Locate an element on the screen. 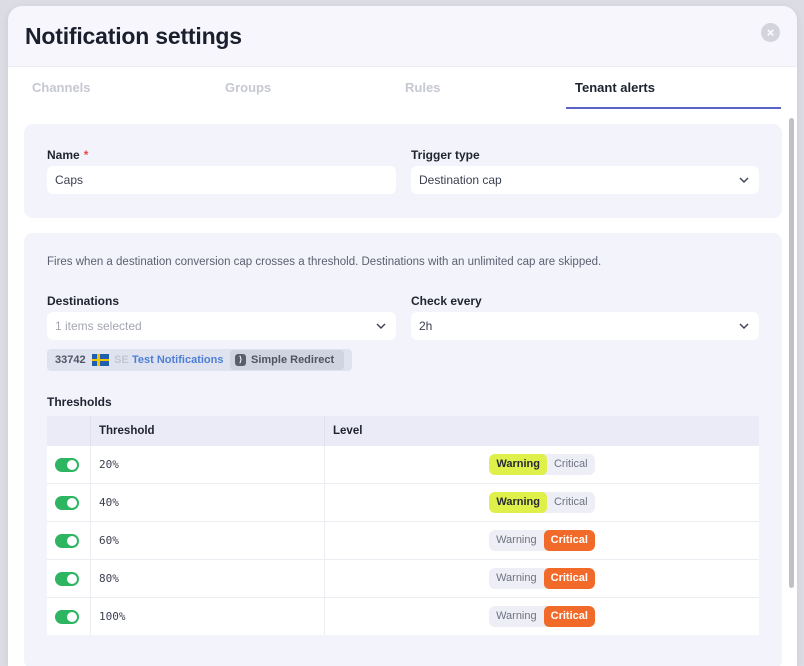 This screenshot has height=666, width=804. threshold-value: 60% is located at coordinates (207, 540).